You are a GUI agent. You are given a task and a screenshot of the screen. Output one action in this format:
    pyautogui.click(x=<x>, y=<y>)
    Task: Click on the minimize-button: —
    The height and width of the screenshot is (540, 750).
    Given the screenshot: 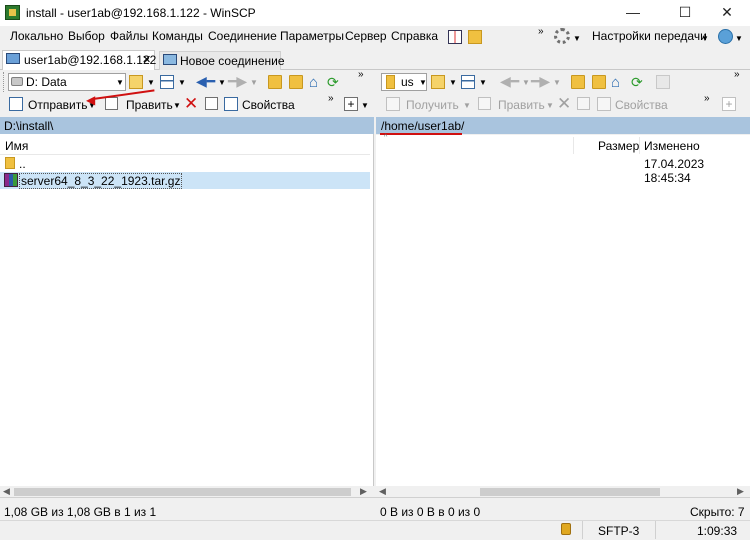 What is the action you would take?
    pyautogui.click(x=633, y=13)
    